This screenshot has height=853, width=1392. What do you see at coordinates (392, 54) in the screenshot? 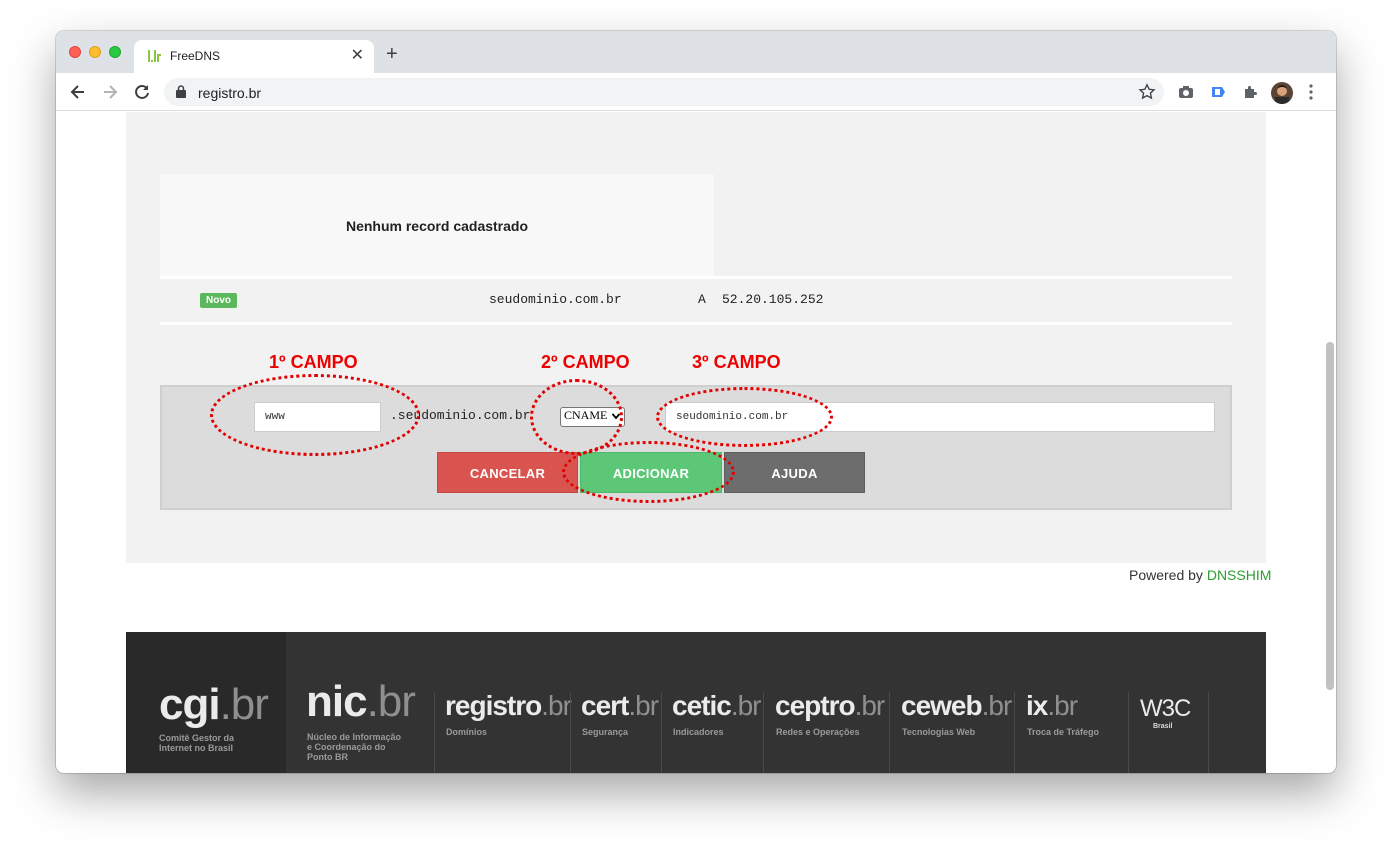
I see `new-tab-button: +` at bounding box center [392, 54].